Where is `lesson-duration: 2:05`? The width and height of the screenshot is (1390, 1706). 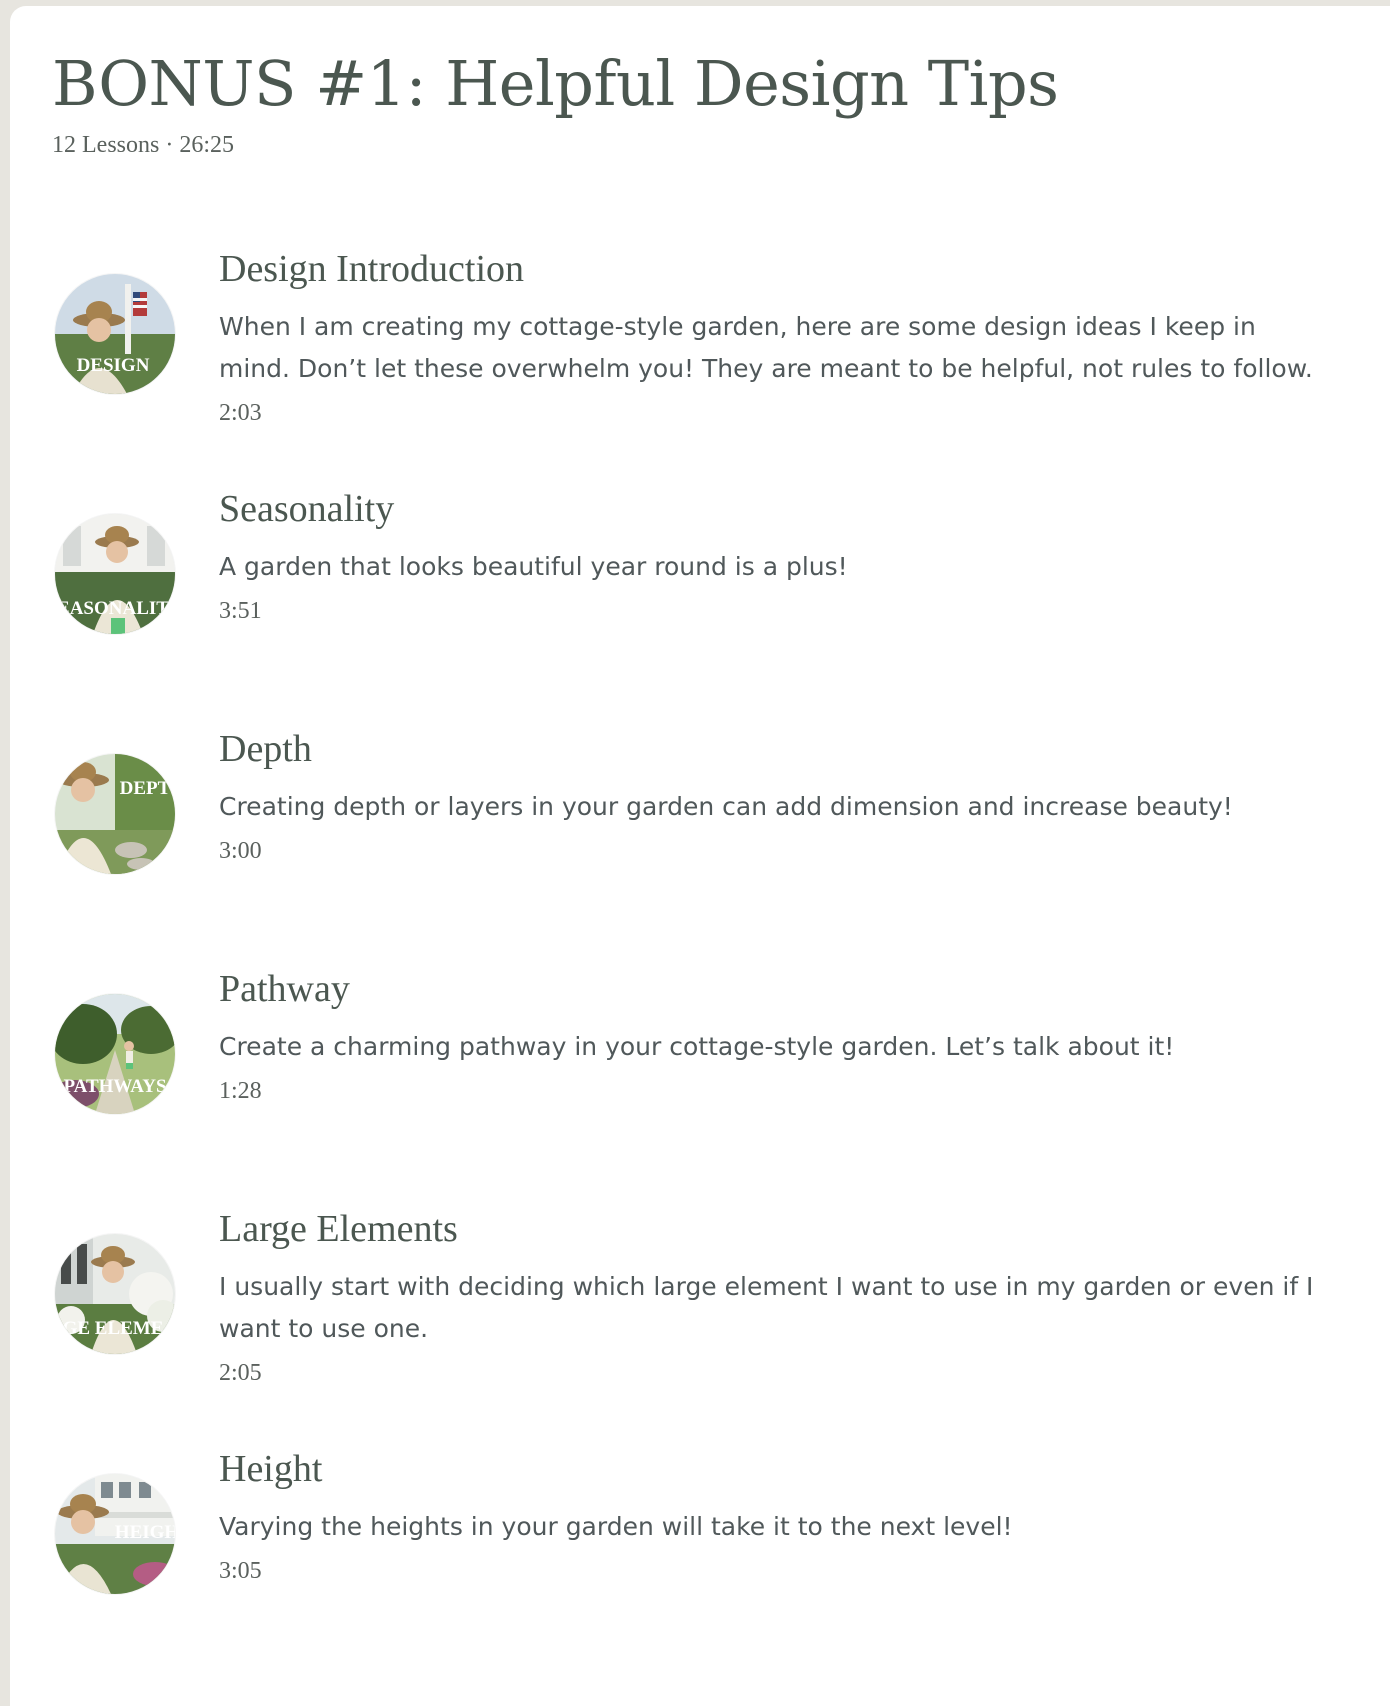
lesson-duration: 2:05 is located at coordinates (240, 1373).